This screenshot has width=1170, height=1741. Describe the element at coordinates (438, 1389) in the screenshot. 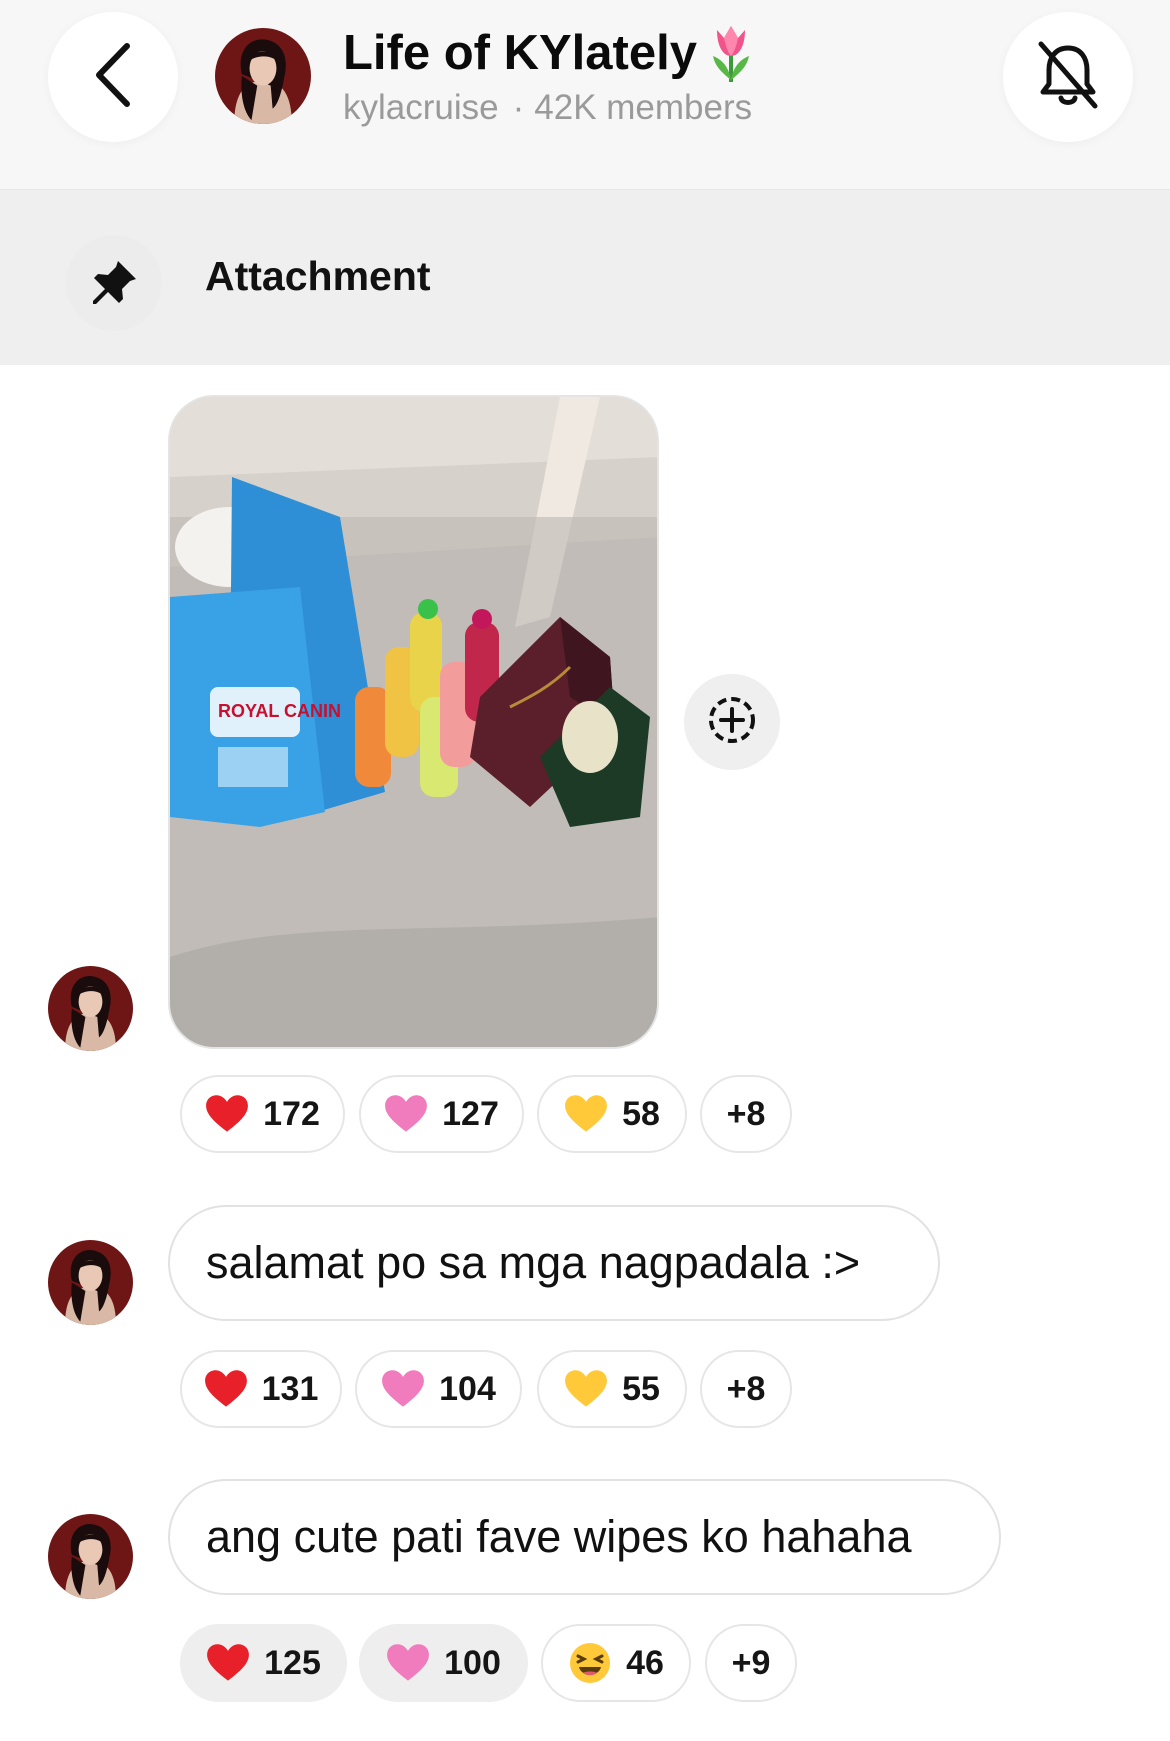

I see `reaction-pink-heart: 104` at that location.